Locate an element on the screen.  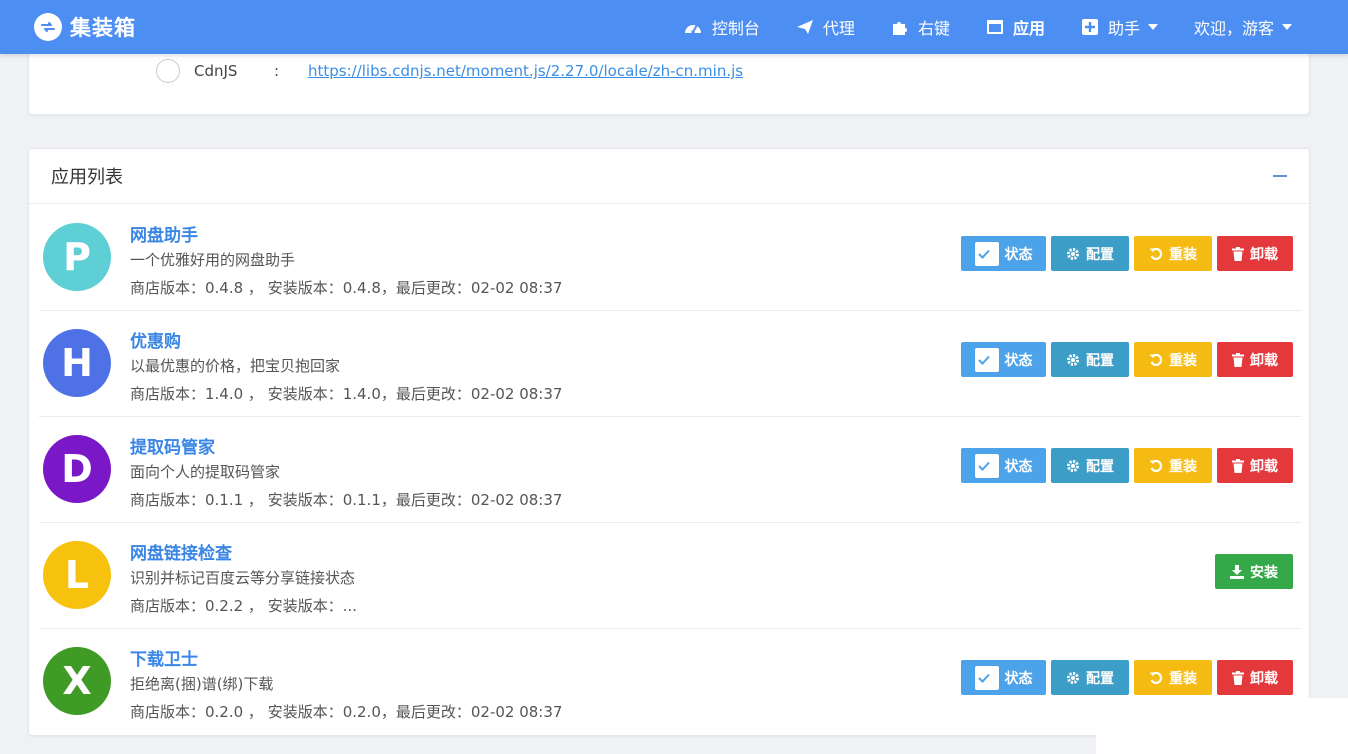
app-description: 拒绝离(捆)谱(绑)下载 is located at coordinates (202, 684).